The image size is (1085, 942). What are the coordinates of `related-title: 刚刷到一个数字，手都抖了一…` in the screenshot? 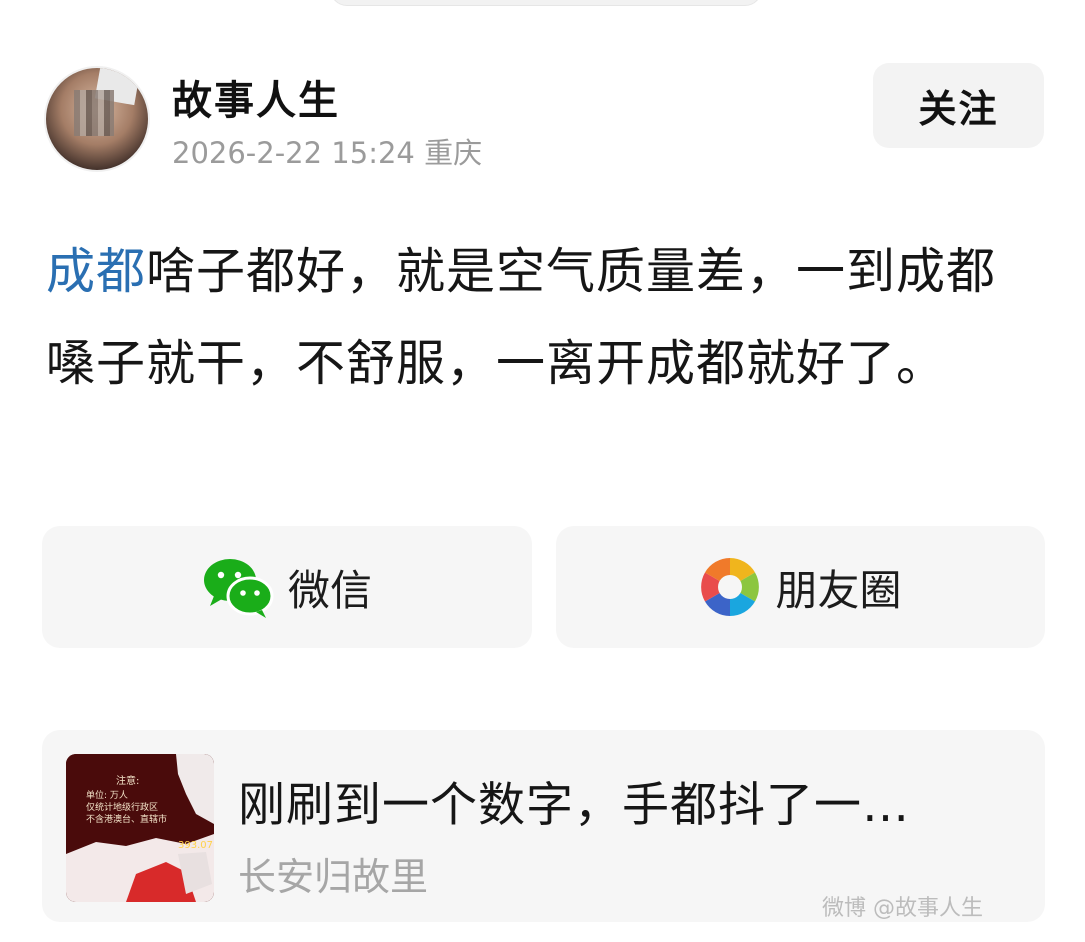 It's located at (574, 805).